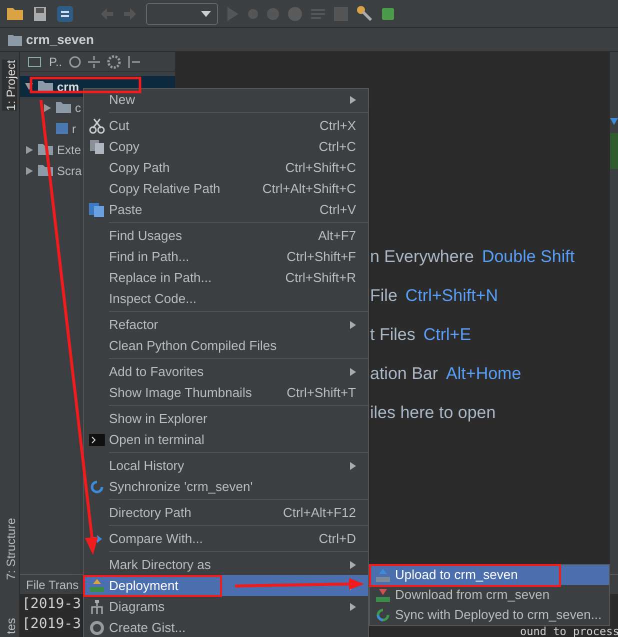  What do you see at coordinates (9, 549) in the screenshot?
I see `side-tab: 7: Structure` at bounding box center [9, 549].